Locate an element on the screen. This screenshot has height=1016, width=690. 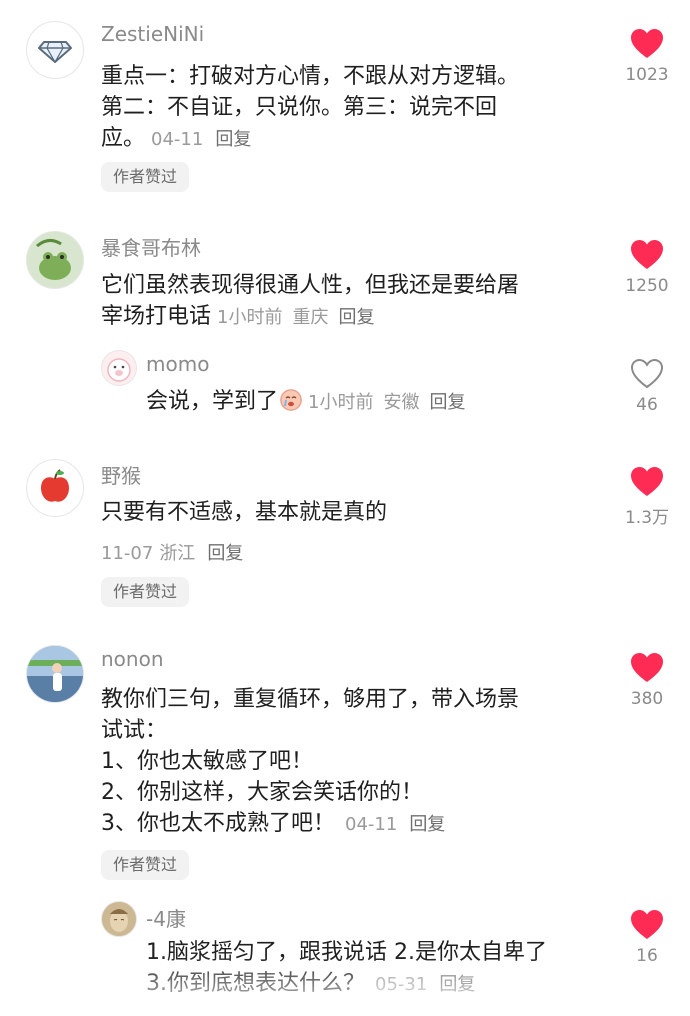
frog-icon is located at coordinates (55, 260).